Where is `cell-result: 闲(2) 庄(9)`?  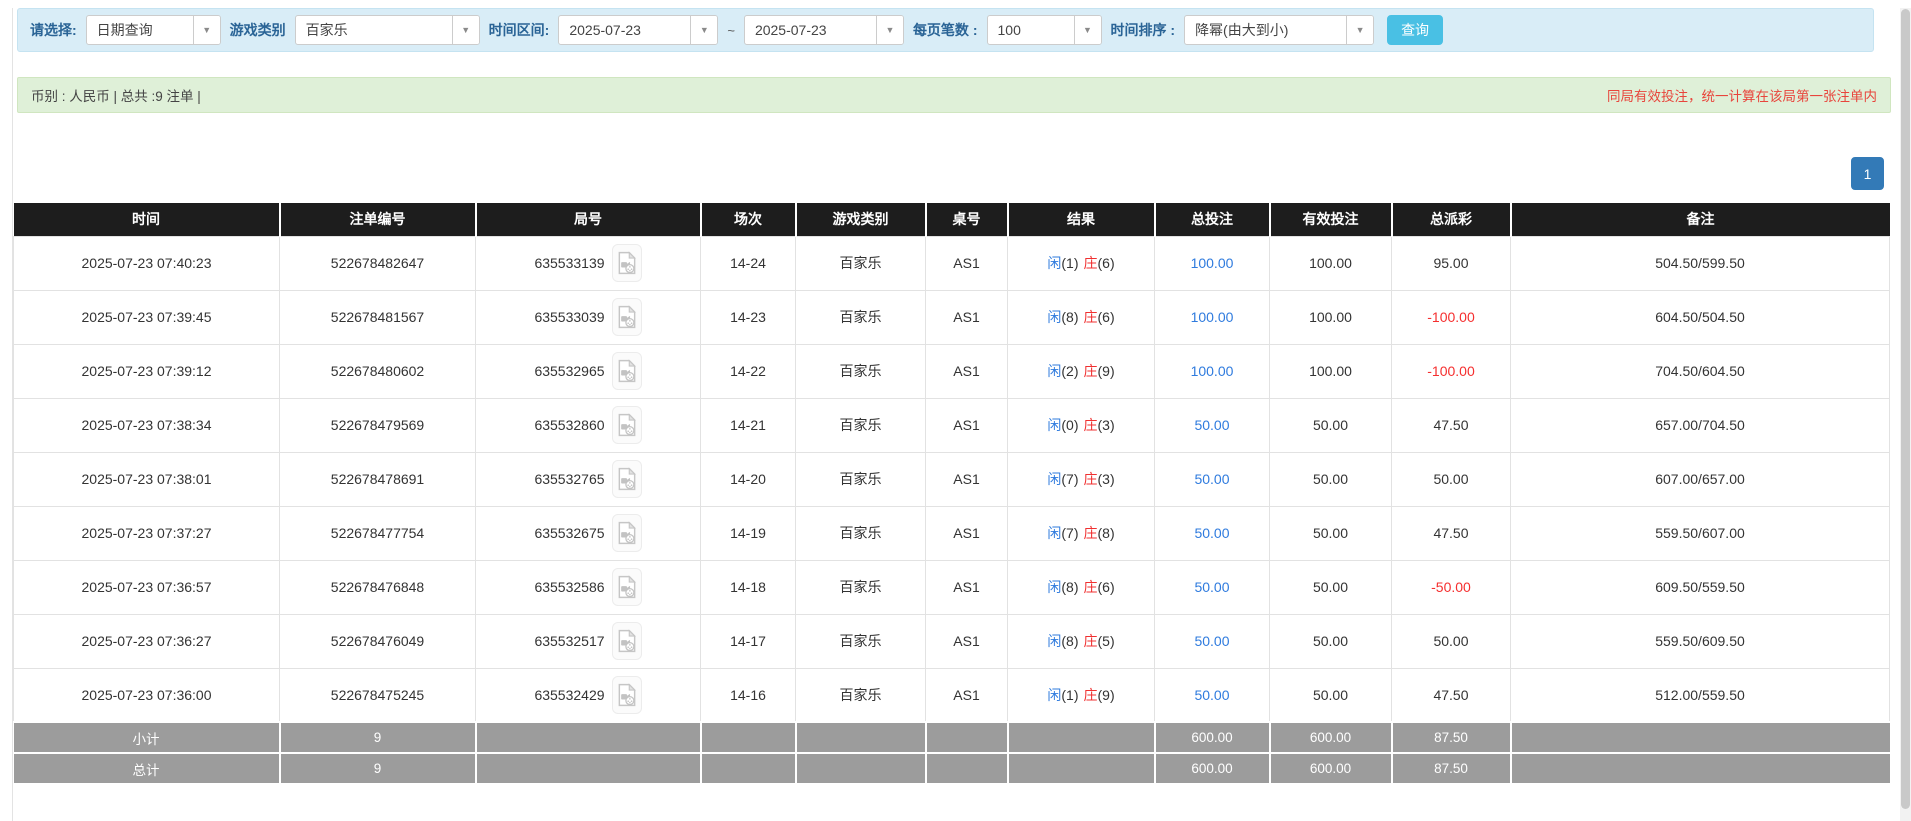
cell-result: 闲(2) 庄(9) is located at coordinates (1081, 371).